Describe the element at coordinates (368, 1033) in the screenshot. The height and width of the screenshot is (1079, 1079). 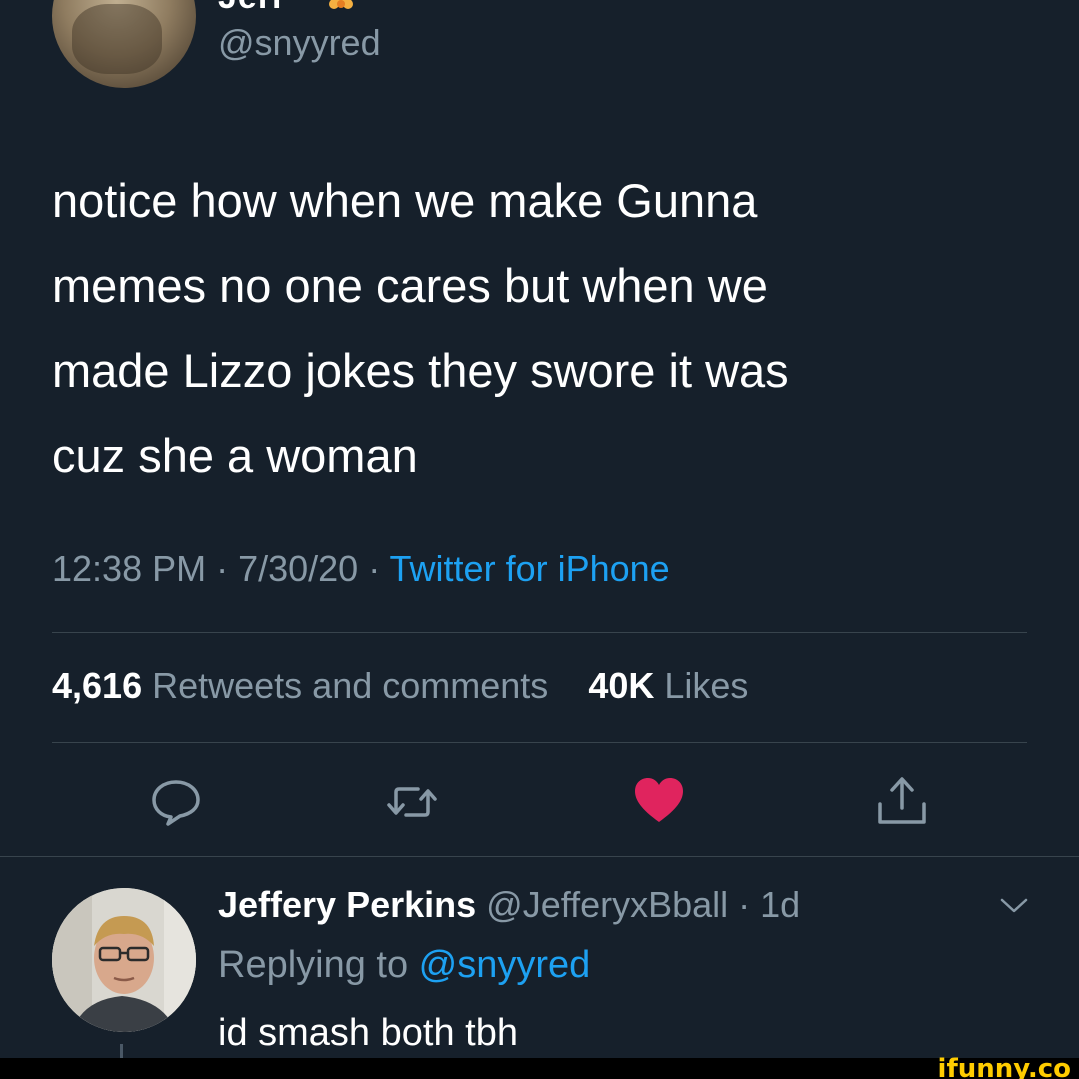
I see `reply-text: id smash both tbh` at that location.